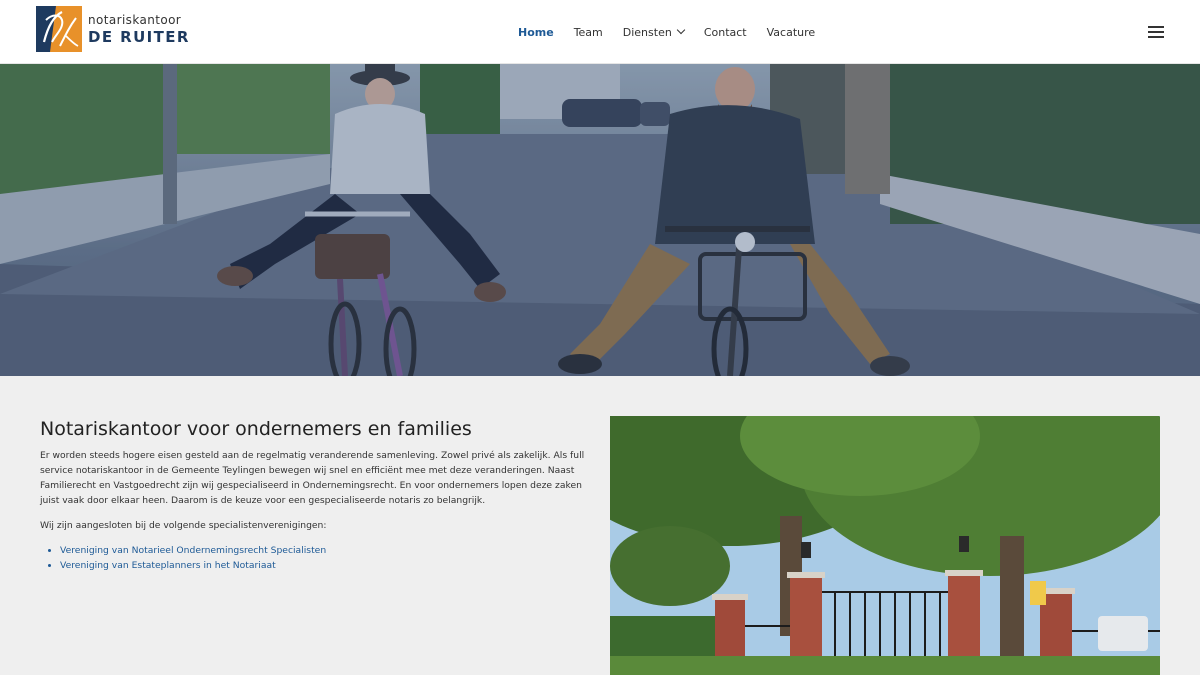 The width and height of the screenshot is (1200, 675). I want to click on nav-label: Diensten, so click(647, 32).